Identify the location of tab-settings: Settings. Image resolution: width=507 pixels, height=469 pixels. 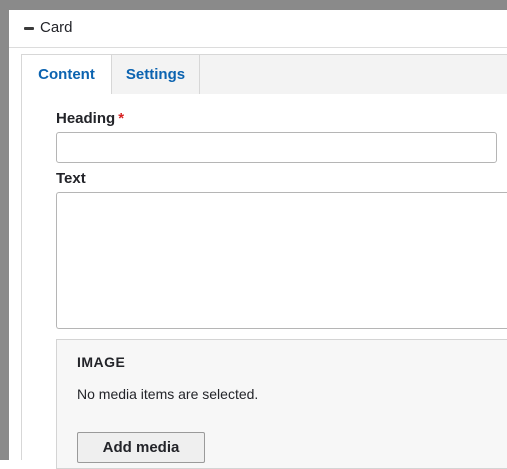
(156, 75).